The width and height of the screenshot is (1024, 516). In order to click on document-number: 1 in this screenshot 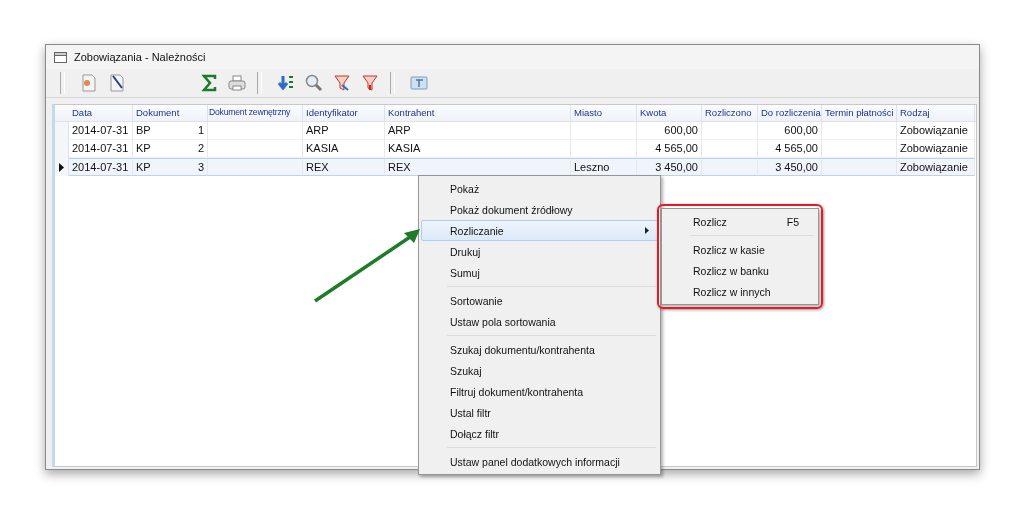, I will do `click(200, 131)`.